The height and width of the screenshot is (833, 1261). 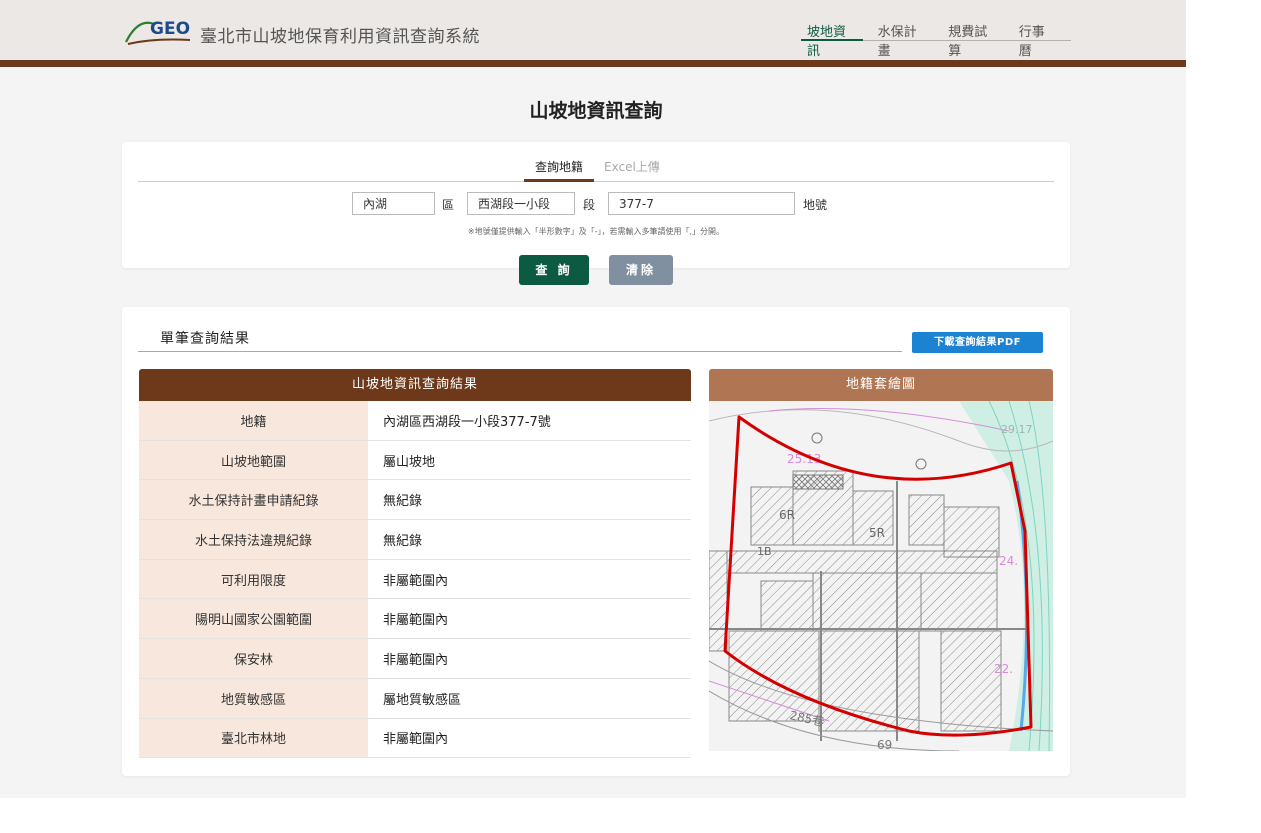 What do you see at coordinates (393, 203) in the screenshot?
I see `district-input` at bounding box center [393, 203].